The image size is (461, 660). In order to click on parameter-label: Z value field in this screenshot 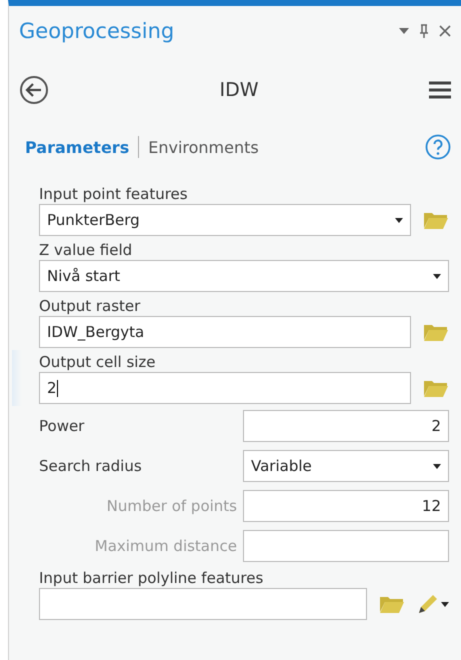, I will do `click(86, 250)`.